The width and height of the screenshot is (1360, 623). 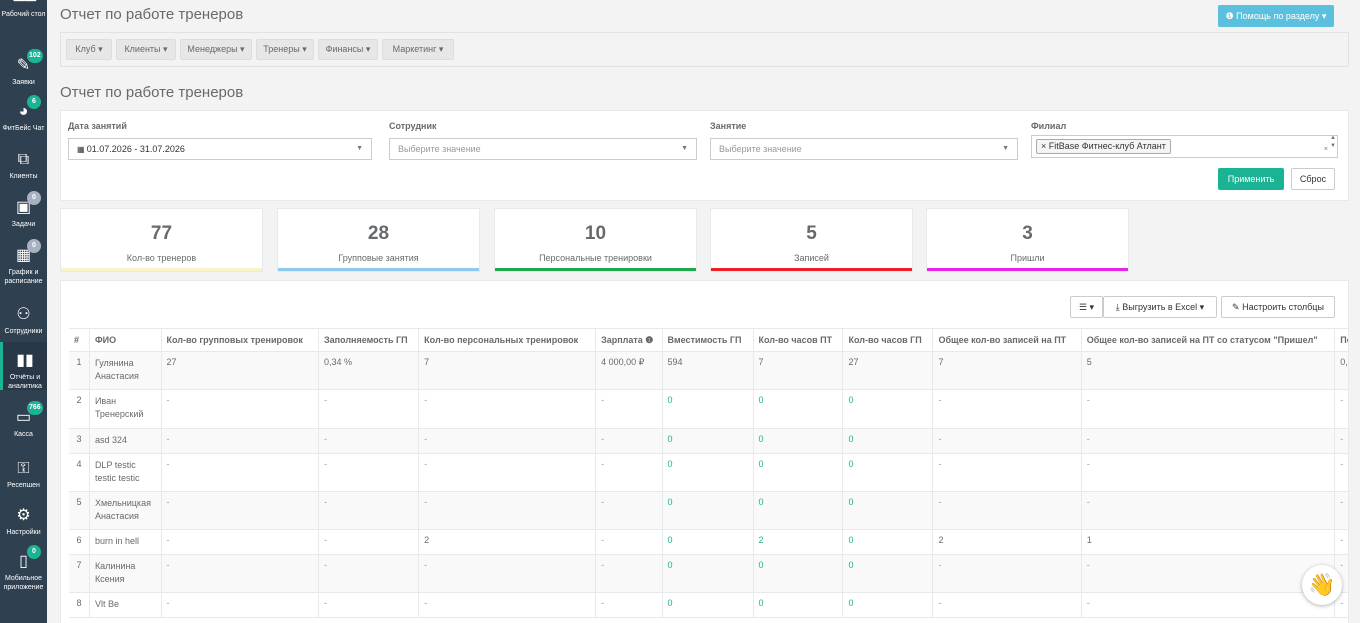 What do you see at coordinates (146, 49) in the screenshot?
I see `nav-clients: Клиенты ▾` at bounding box center [146, 49].